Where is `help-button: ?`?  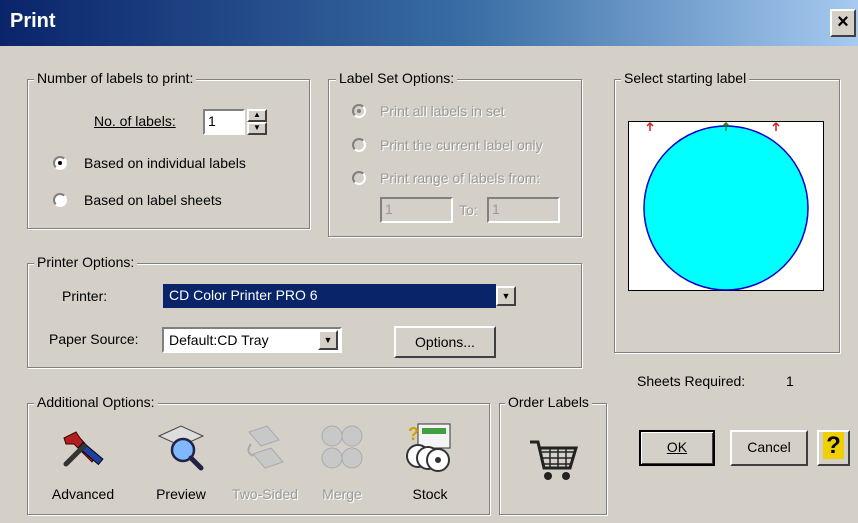 help-button: ? is located at coordinates (833, 448).